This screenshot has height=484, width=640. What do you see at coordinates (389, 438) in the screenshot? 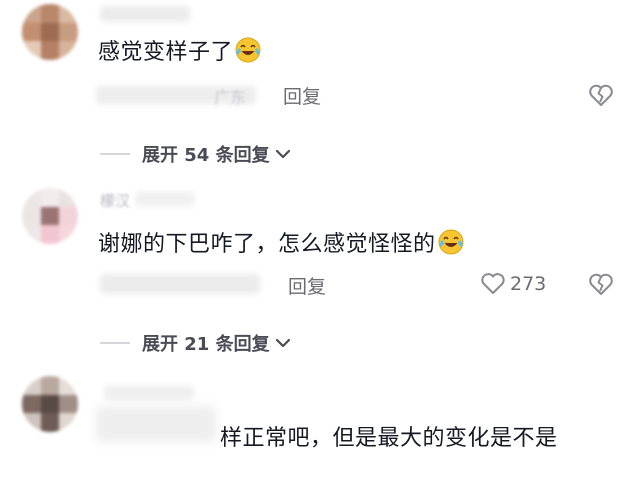
I see `comment-text: 样正常吧，但是最大的变化是不是` at bounding box center [389, 438].